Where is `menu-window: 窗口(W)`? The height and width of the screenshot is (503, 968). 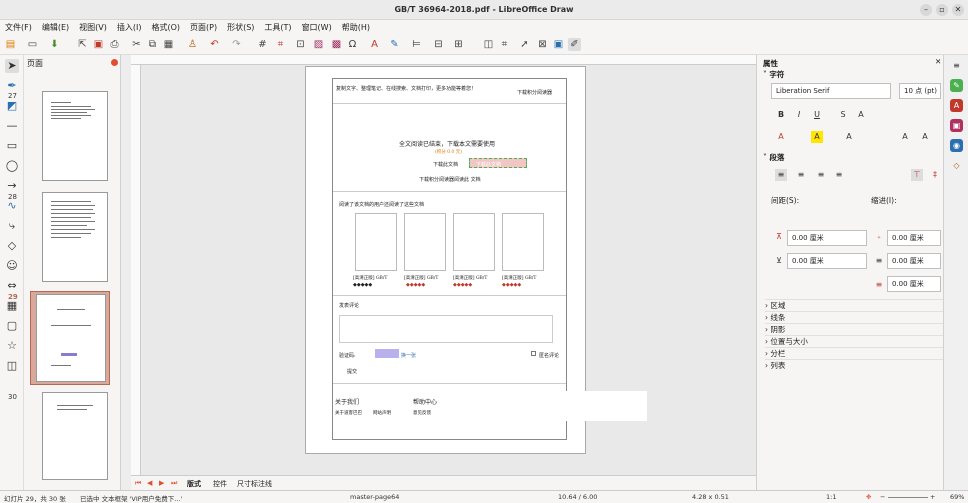
menu-window: 窗口(W) is located at coordinates (317, 27).